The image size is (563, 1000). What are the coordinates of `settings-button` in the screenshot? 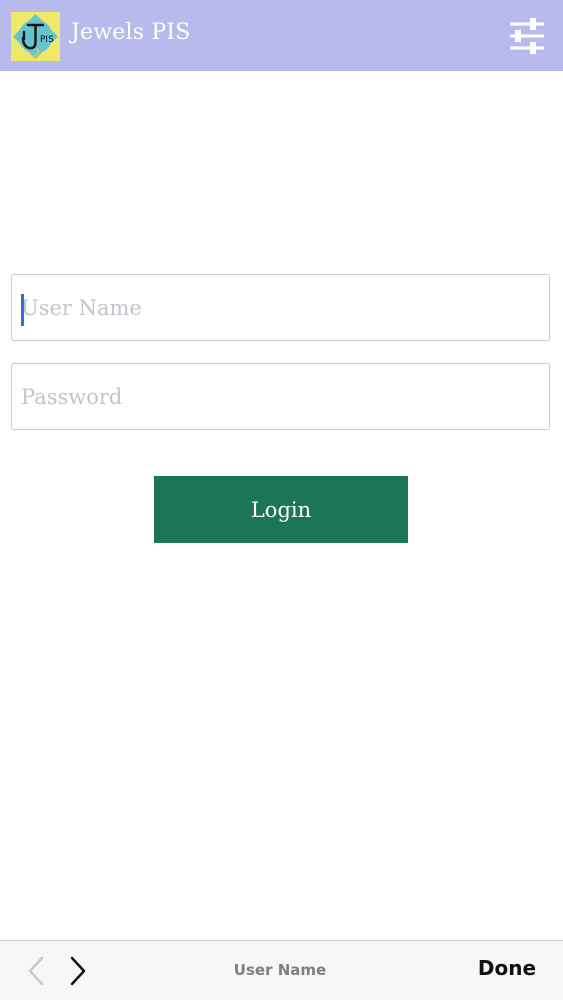 It's located at (527, 36).